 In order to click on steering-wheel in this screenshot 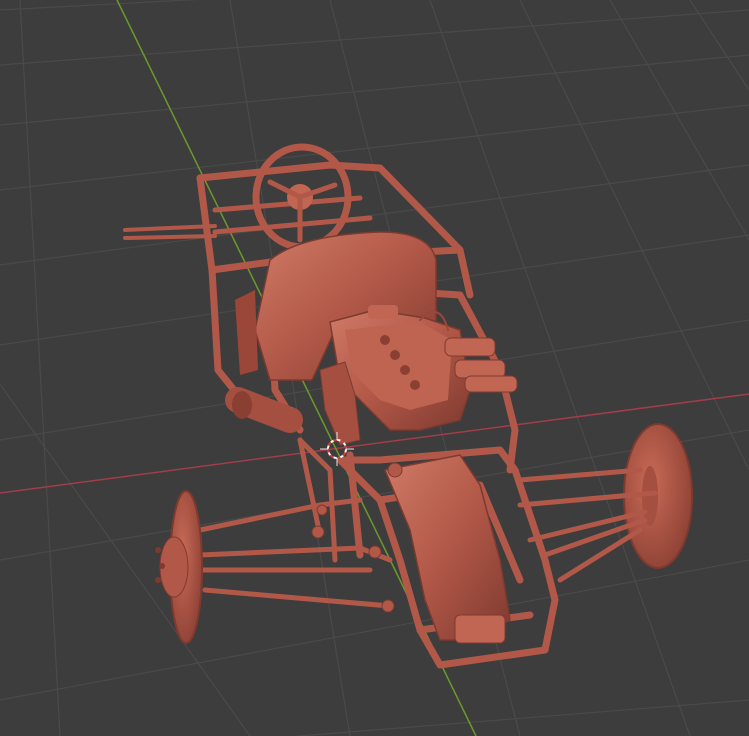, I will do `click(302, 197)`.